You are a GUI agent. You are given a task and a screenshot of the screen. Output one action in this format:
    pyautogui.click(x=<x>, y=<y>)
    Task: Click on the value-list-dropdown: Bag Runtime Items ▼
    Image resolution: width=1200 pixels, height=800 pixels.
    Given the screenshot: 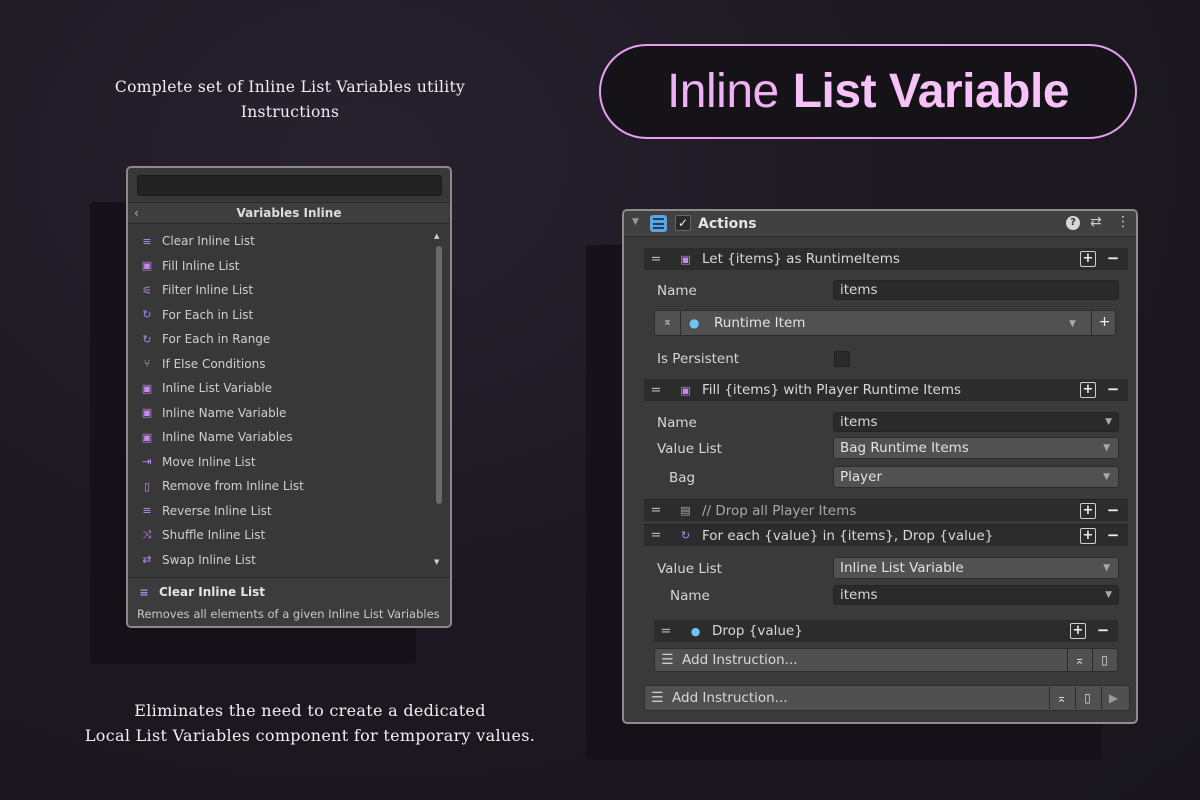 What is the action you would take?
    pyautogui.click(x=976, y=448)
    